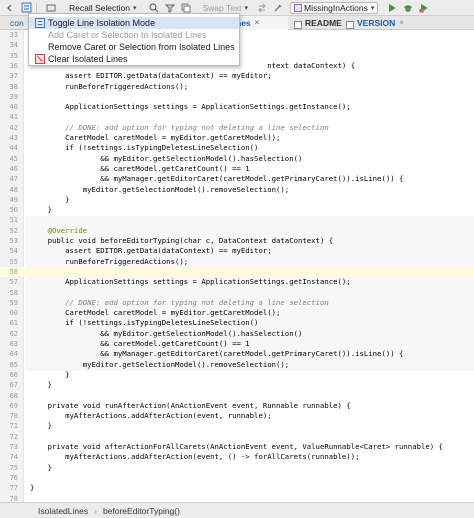 This screenshot has height=518, width=474. Describe the element at coordinates (13, 107) in the screenshot. I see `line-number: 40` at that location.